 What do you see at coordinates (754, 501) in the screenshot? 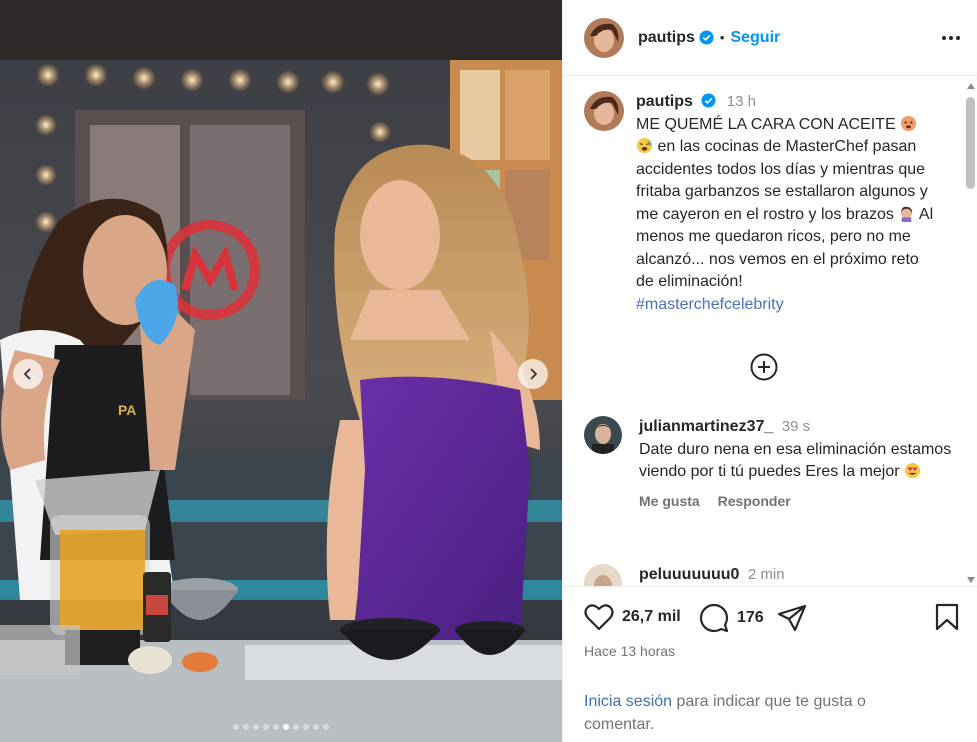
I see `comment-reply-button: Responder` at bounding box center [754, 501].